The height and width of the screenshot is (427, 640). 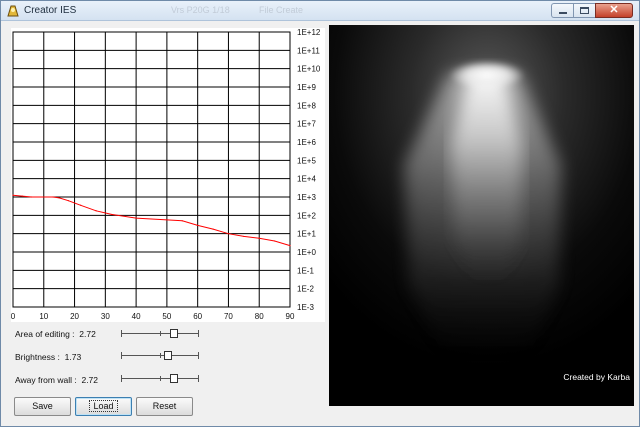 I want to click on x-tick-label: 90, so click(x=290, y=316).